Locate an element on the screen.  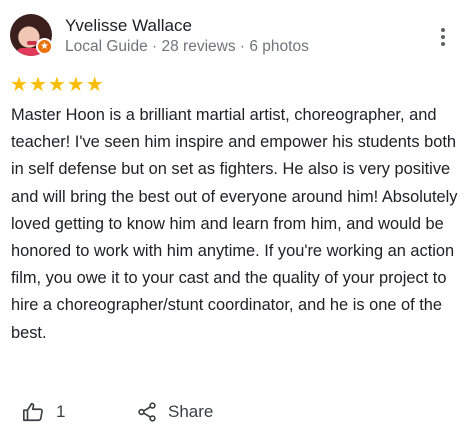
share-icon is located at coordinates (147, 412).